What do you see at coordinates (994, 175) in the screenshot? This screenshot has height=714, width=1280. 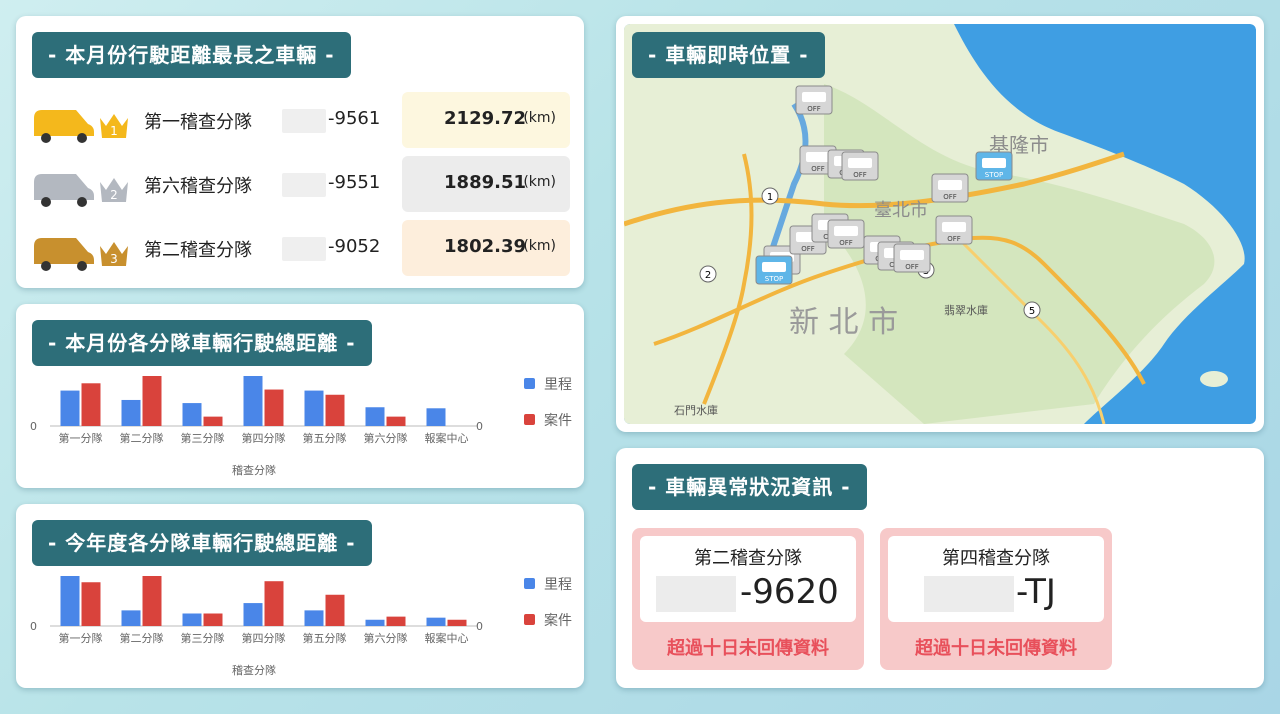 I see `svg-text: STOP` at bounding box center [994, 175].